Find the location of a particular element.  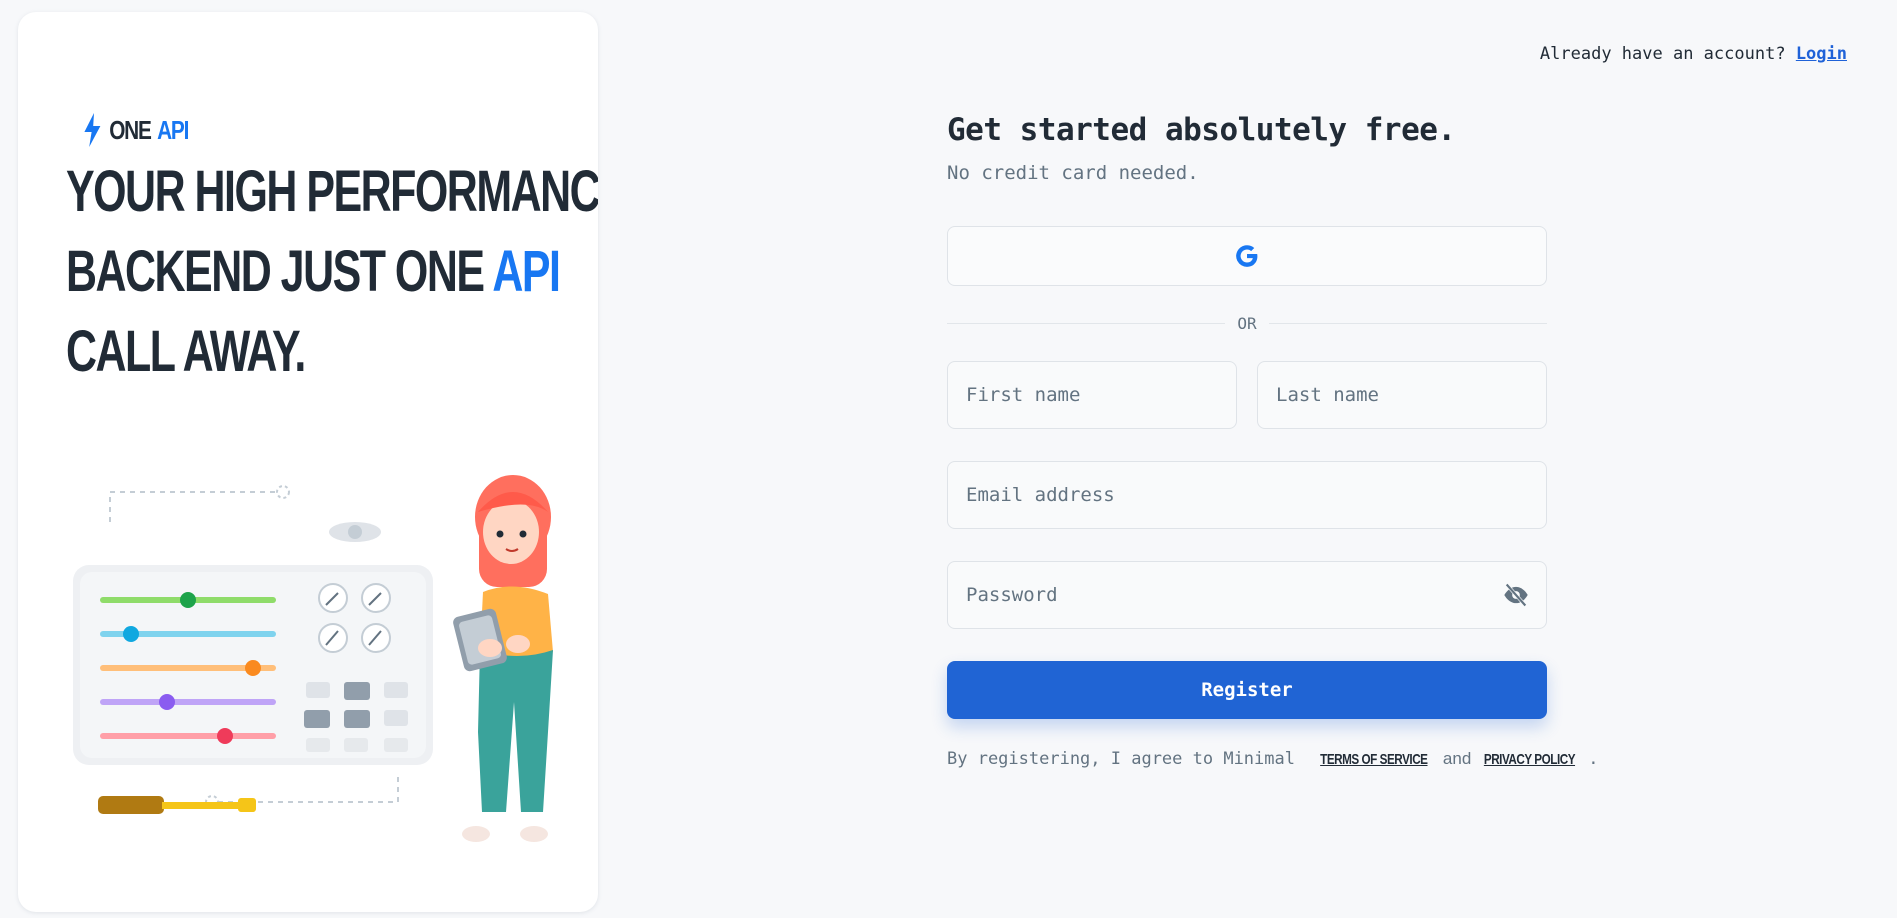

lightning-icon is located at coordinates (92, 130).